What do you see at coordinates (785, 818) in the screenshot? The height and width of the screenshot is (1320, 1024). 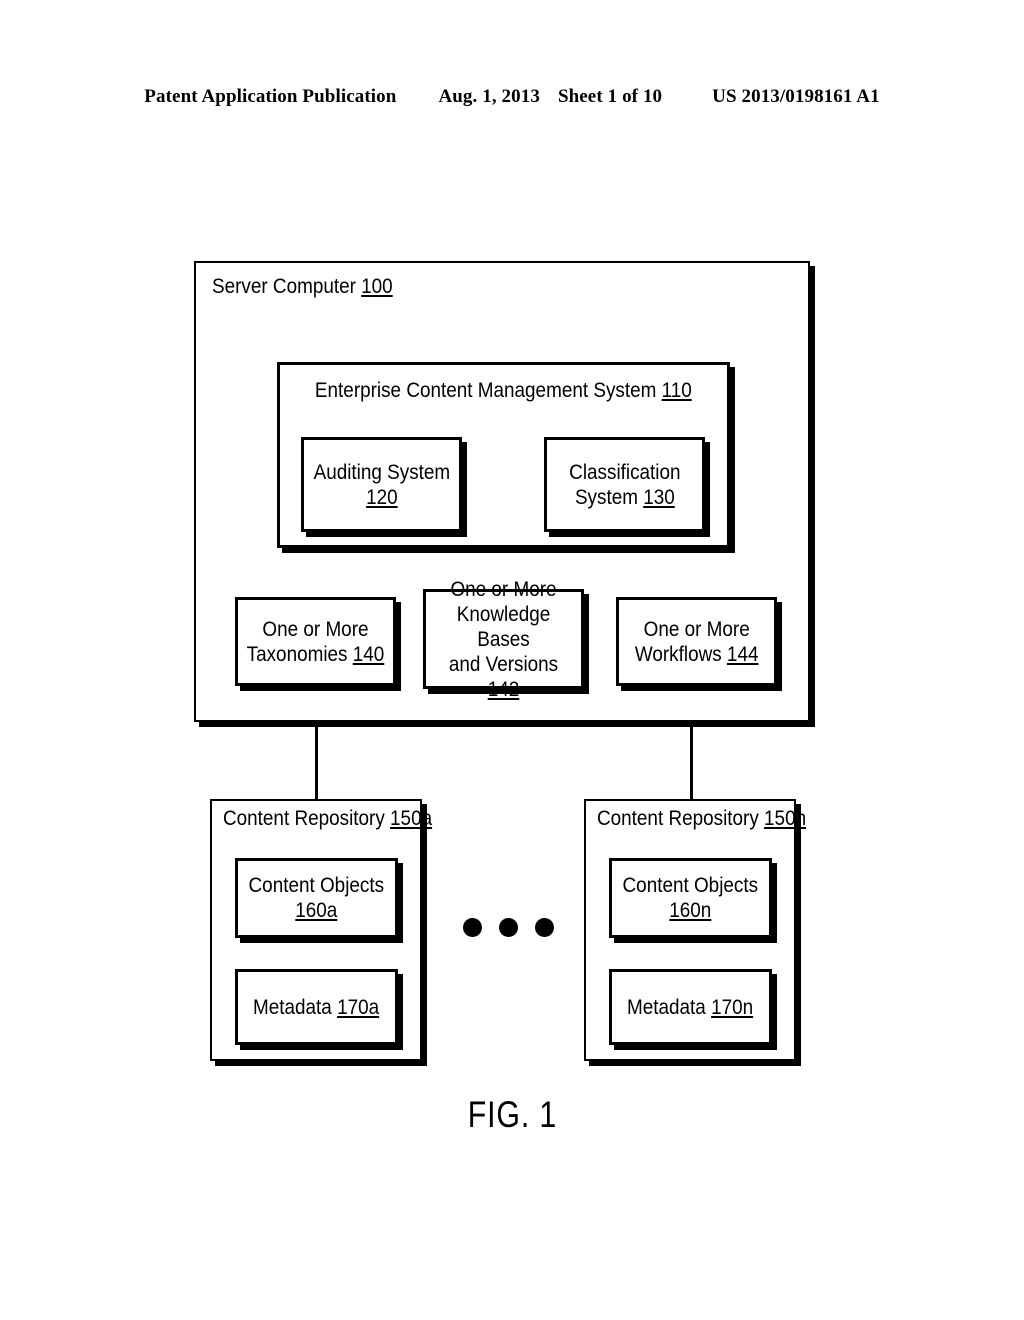 I see `content-repository-n-ref: 150n` at bounding box center [785, 818].